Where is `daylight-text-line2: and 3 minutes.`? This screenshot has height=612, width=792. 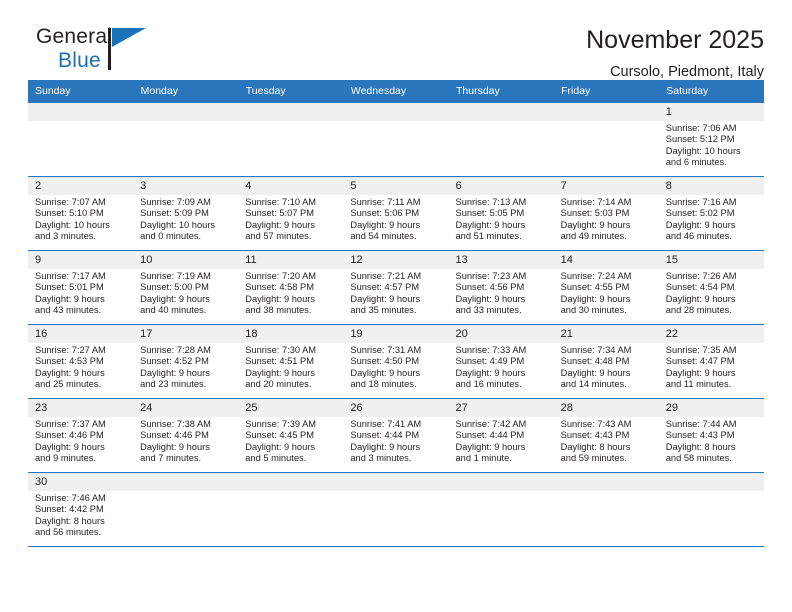
daylight-text-line2: and 3 minutes. is located at coordinates (381, 458).